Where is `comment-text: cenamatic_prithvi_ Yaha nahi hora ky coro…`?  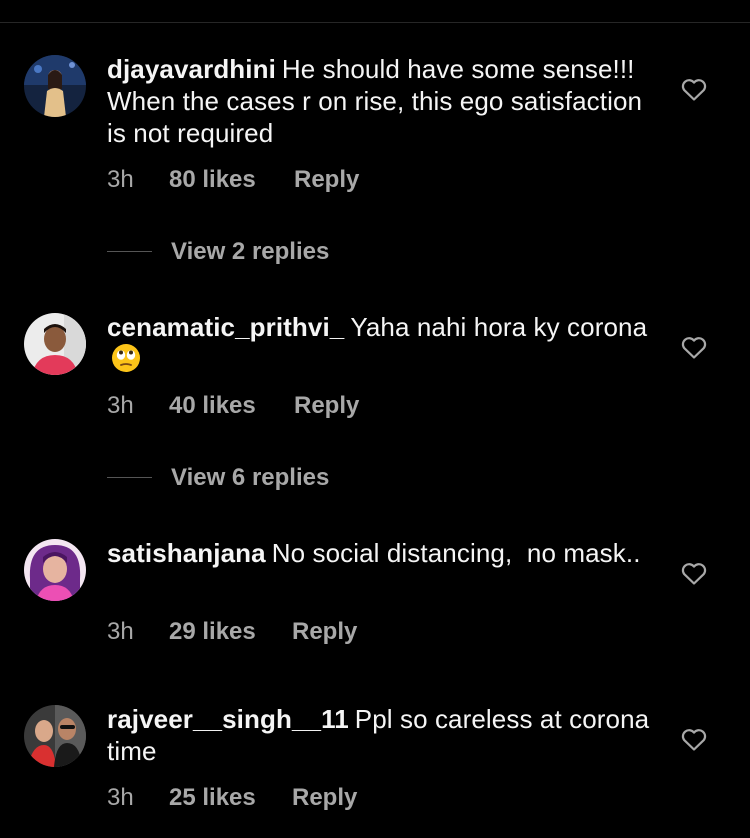 comment-text: cenamatic_prithvi_ Yaha nahi hora ky coro… is located at coordinates (387, 343).